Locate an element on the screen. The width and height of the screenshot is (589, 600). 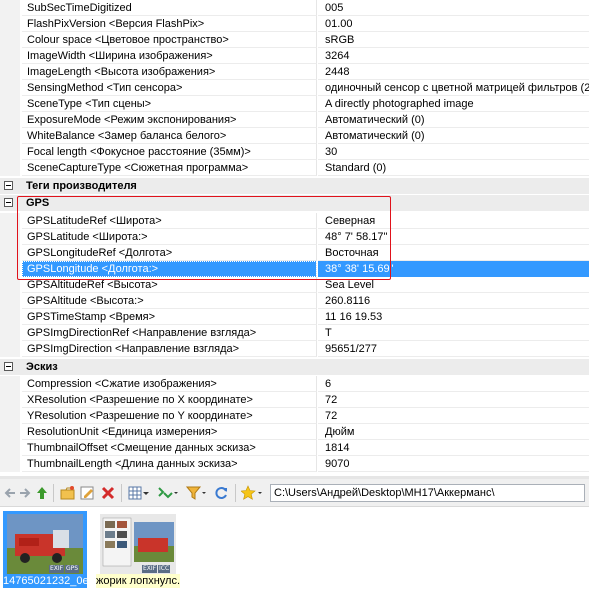
grid-row: GPSAltitude <Высота:> 260.8116 is located at coordinates (294, 301).